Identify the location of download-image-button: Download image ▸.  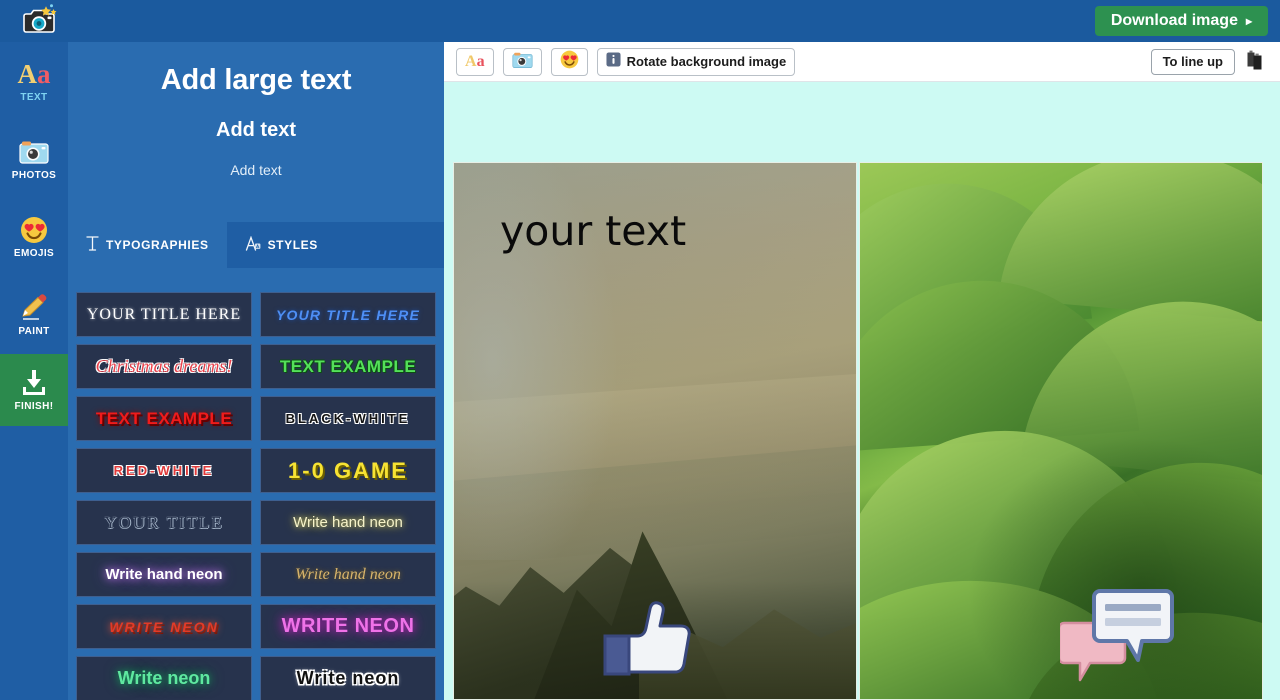
(1181, 21).